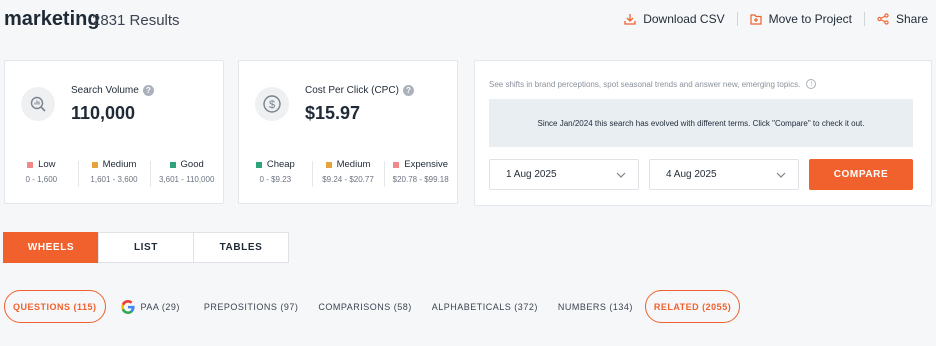 The width and height of the screenshot is (936, 346). Describe the element at coordinates (426, 164) in the screenshot. I see `legend-label: Expensive` at that location.